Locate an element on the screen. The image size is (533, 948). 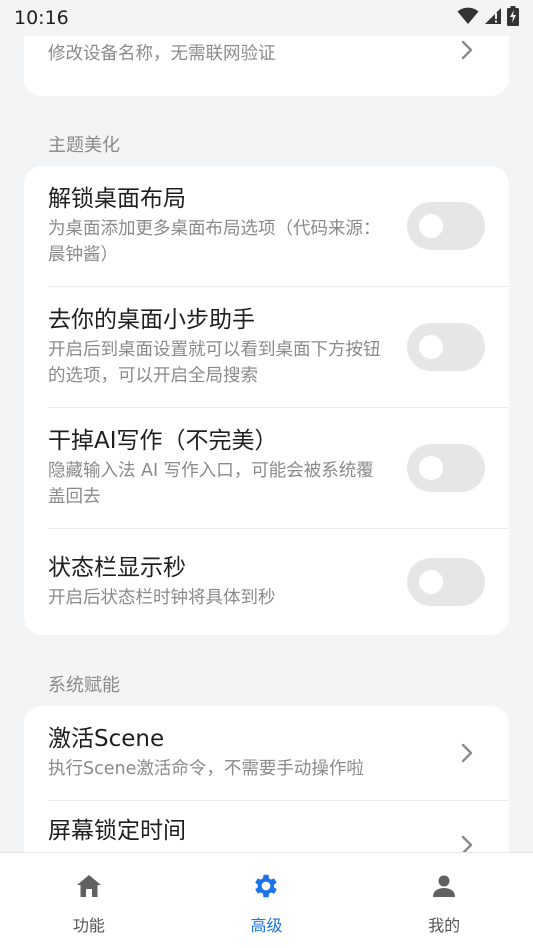
row-title: 干掉AI写作（不完美） is located at coordinates (163, 440).